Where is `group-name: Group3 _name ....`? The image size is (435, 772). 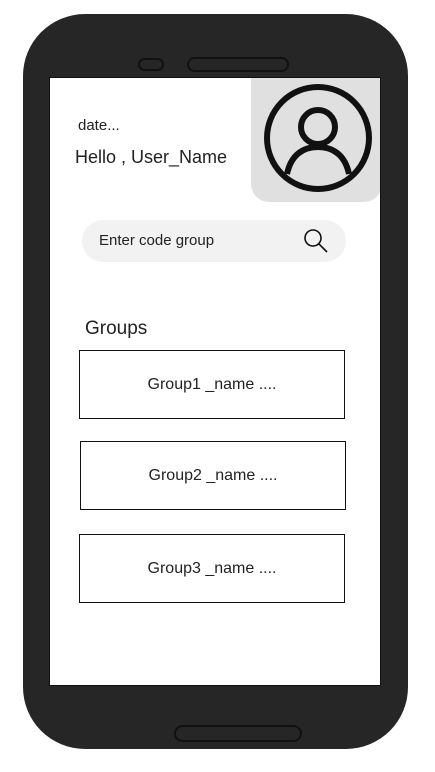
group-name: Group3 _name .... is located at coordinates (212, 568).